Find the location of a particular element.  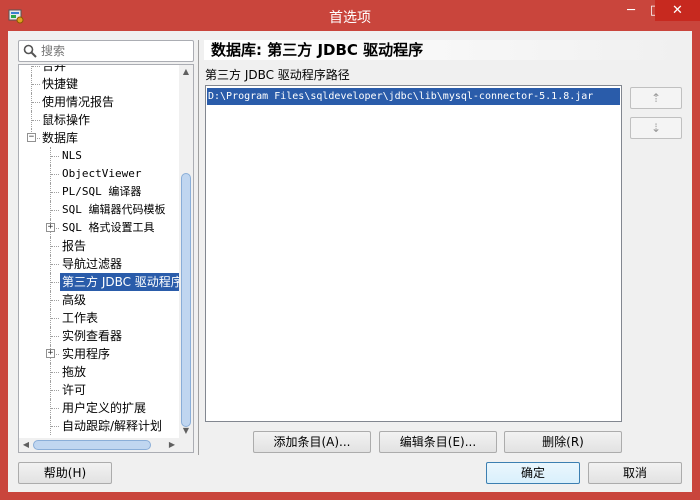

close-button: ✕ is located at coordinates (677, 10).